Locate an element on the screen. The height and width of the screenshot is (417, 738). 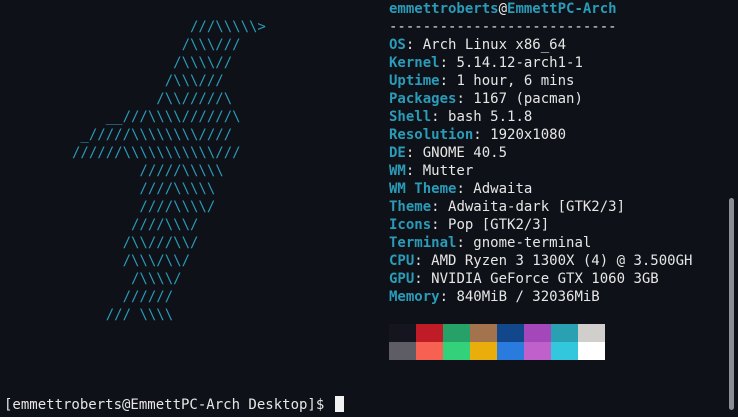
palette-bright-row is located at coordinates (497, 351).